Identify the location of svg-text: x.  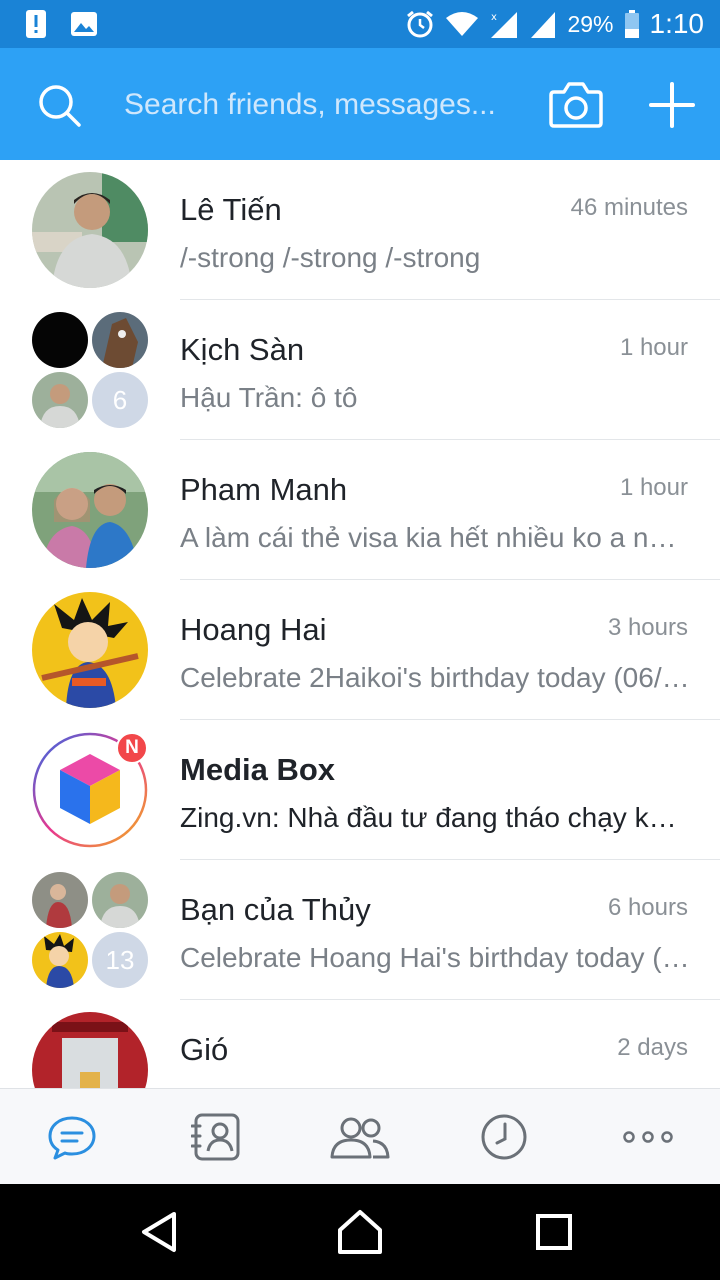
(494, 17).